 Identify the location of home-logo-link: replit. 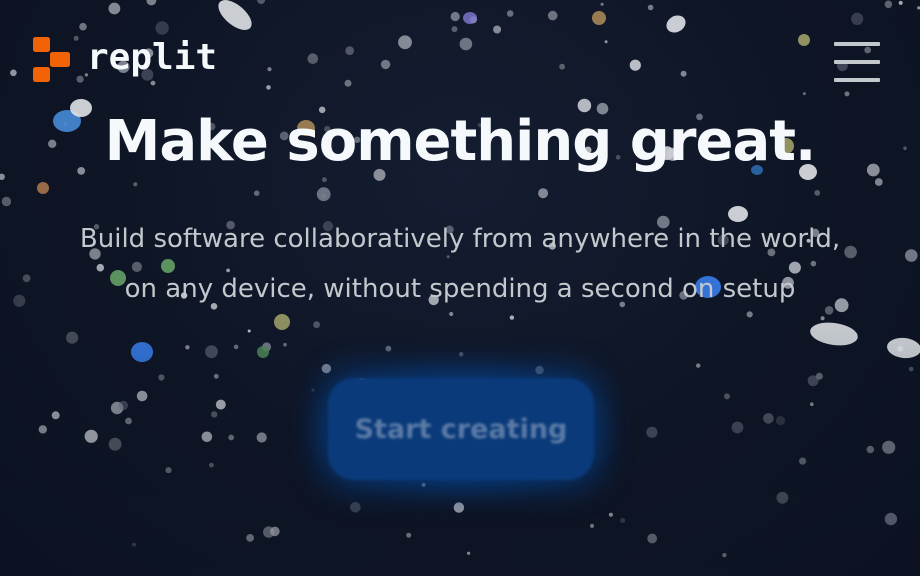
(125, 60).